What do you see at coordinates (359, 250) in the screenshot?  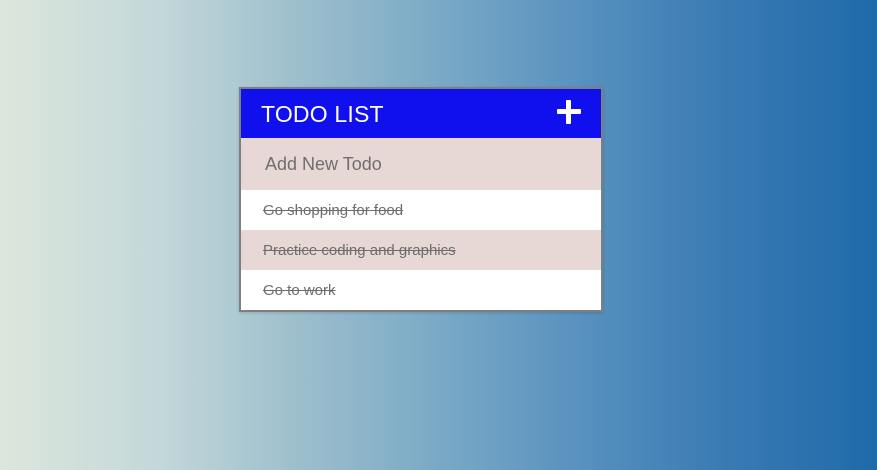 I see `todo-item-label: Practice coding and graphics` at bounding box center [359, 250].